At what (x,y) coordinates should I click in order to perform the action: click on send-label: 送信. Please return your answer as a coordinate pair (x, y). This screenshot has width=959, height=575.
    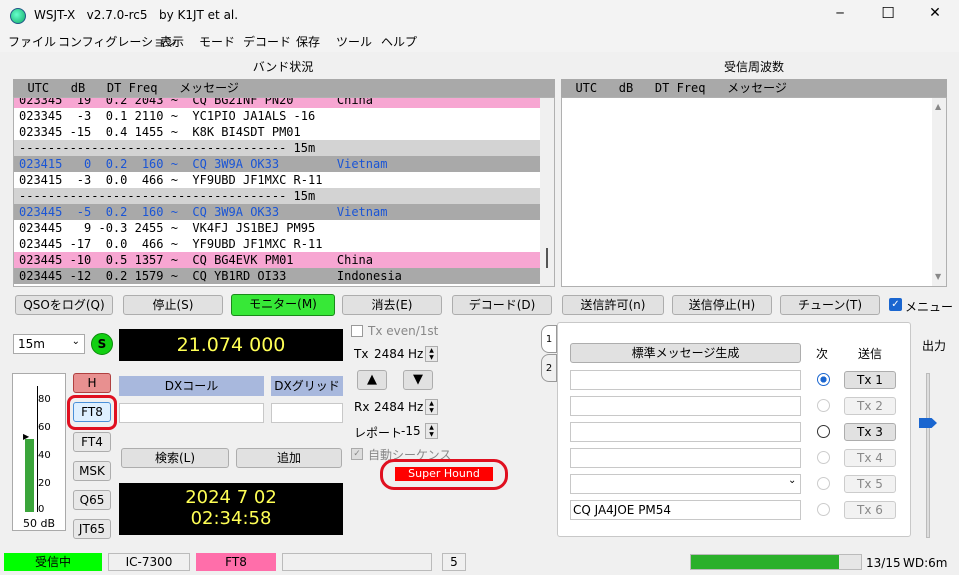
    Looking at the image, I should click on (870, 354).